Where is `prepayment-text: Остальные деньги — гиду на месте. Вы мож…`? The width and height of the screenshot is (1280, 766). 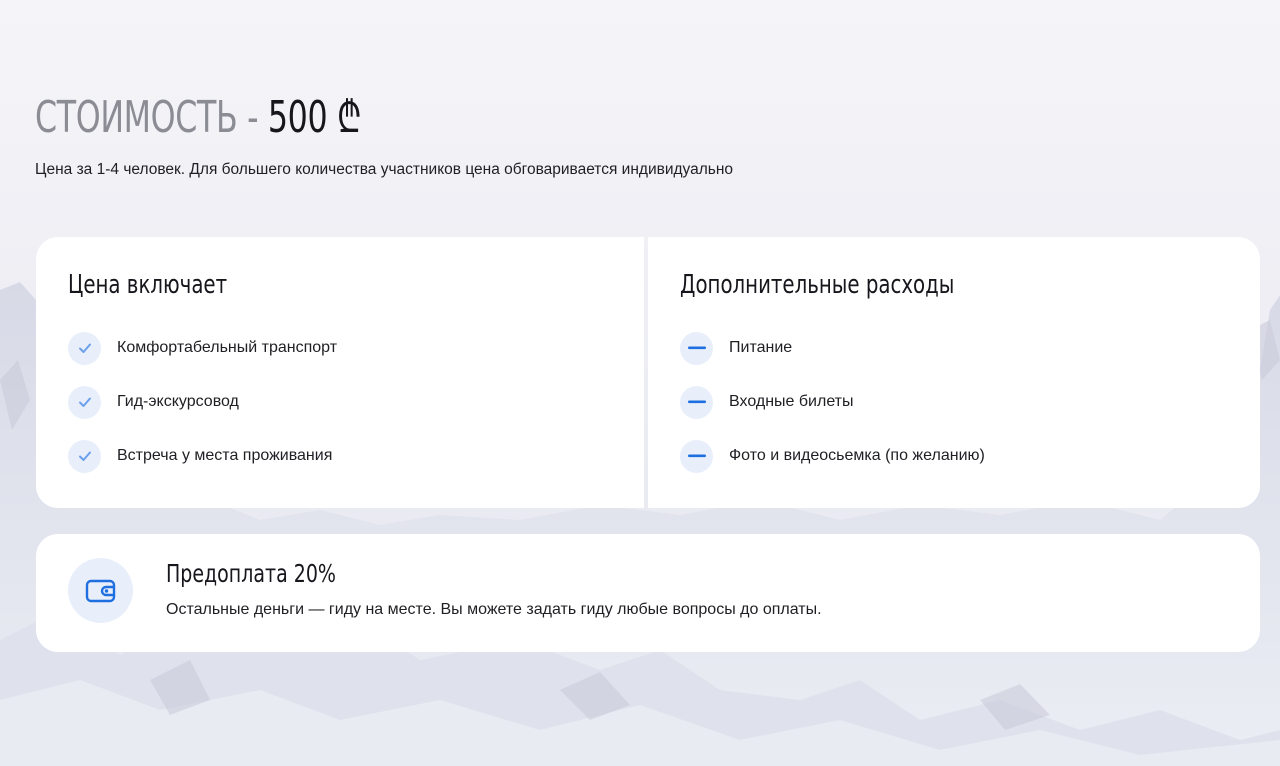
prepayment-text: Остальные деньги — гиду на месте. Вы мож… is located at coordinates (494, 609).